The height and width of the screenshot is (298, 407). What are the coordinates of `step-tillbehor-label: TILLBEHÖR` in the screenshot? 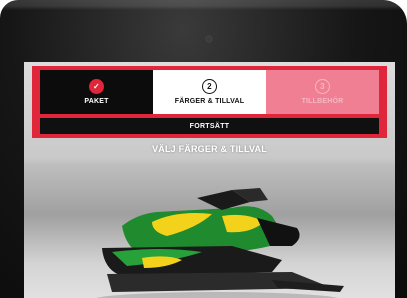 It's located at (322, 101).